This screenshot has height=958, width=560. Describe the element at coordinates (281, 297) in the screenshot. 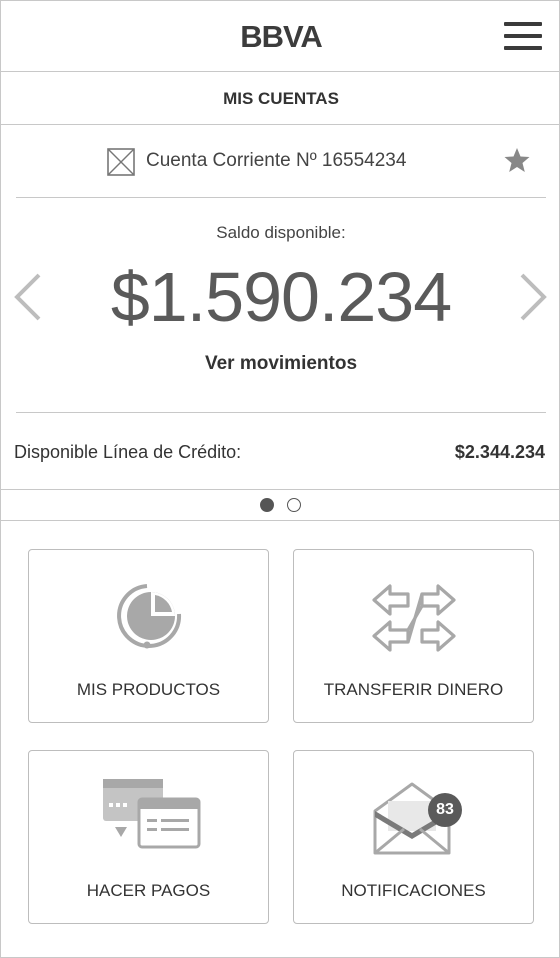

I see `balance-amount: $1.590.234` at that location.